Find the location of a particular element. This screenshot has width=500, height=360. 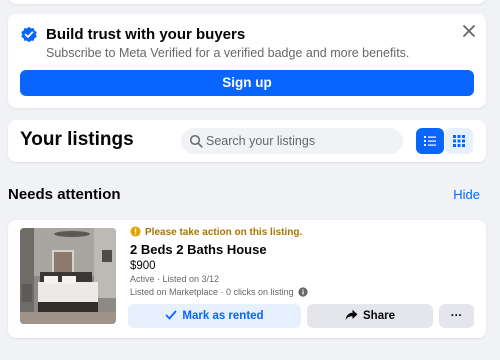

verified-badge-icon is located at coordinates (29, 34).